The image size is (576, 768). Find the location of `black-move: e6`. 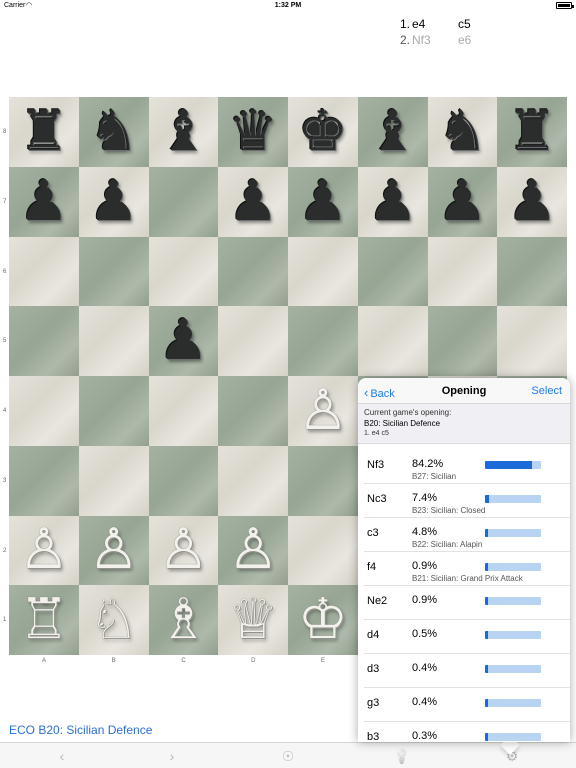

black-move: e6 is located at coordinates (464, 40).